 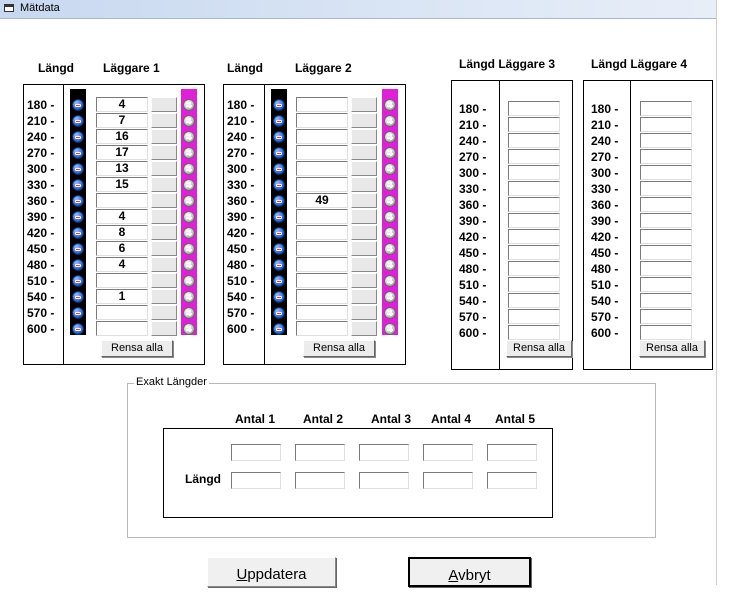 I want to click on cancel-button: Avbryt, so click(x=469, y=572).